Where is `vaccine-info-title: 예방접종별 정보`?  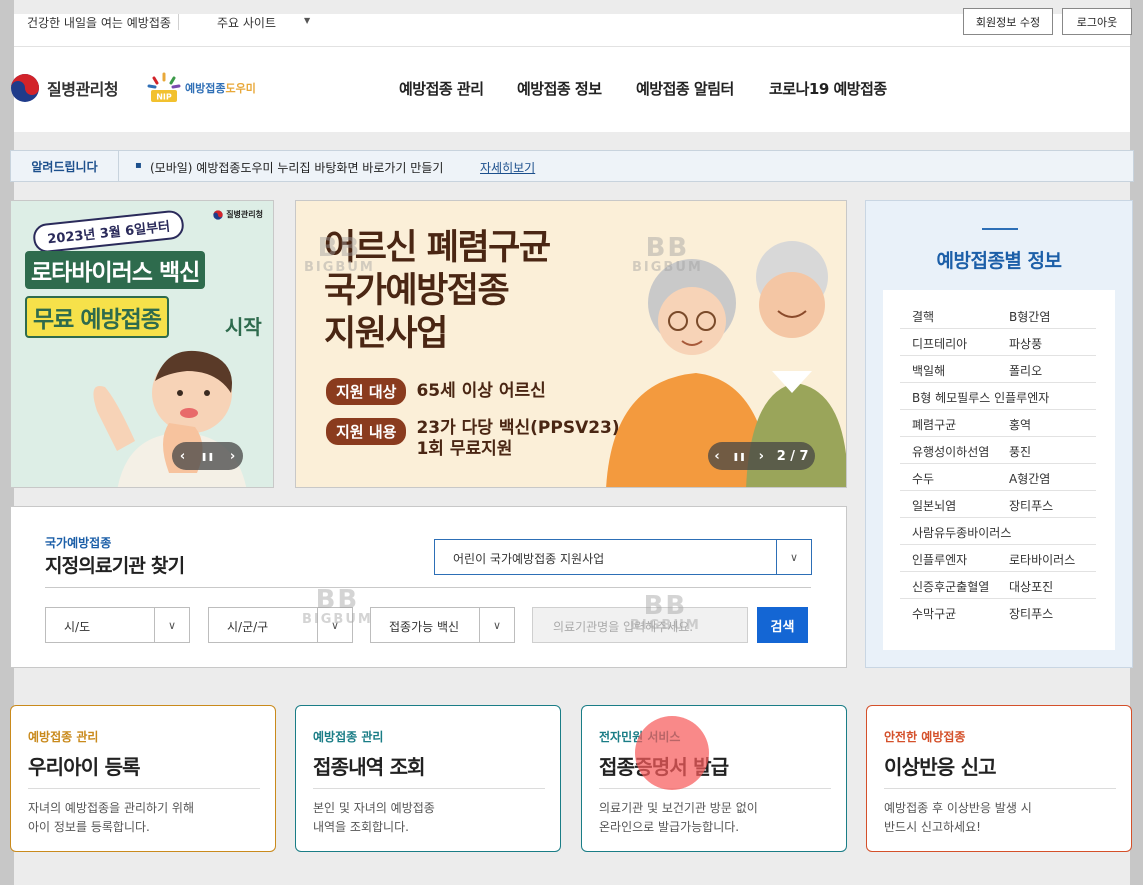 vaccine-info-title: 예방접종별 정보 is located at coordinates (999, 261).